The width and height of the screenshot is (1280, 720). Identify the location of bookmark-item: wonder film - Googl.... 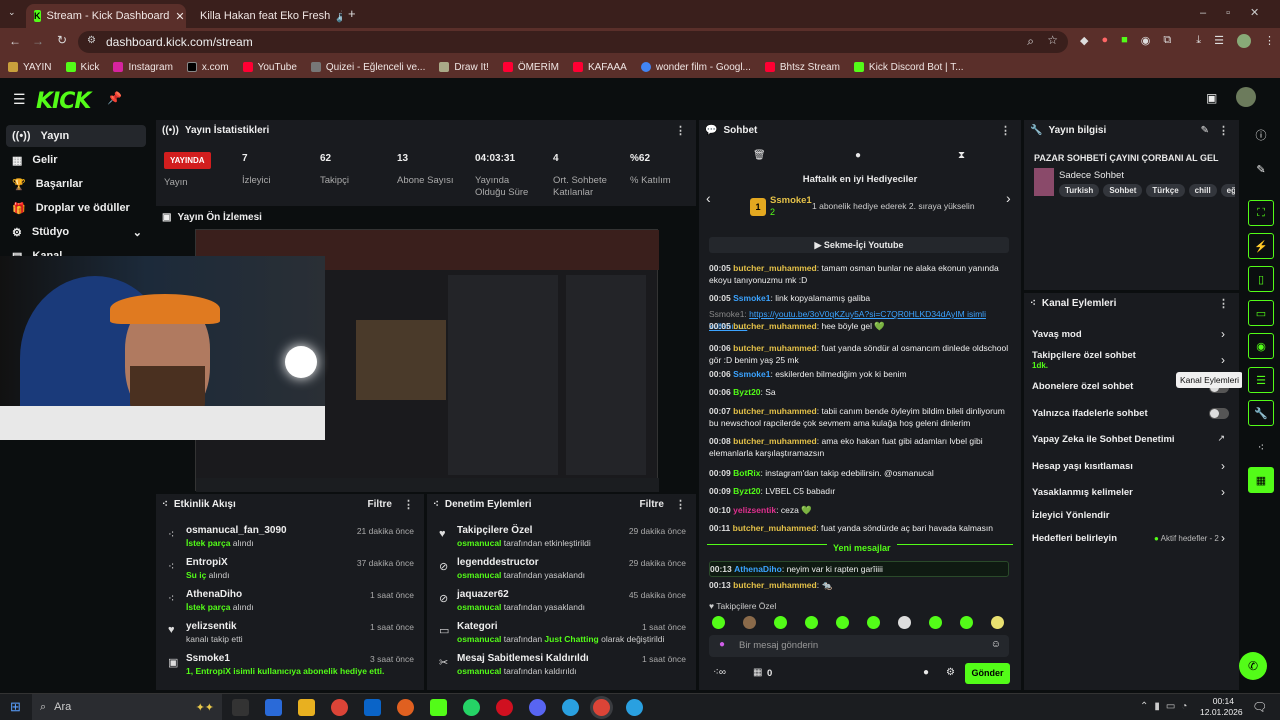
(695, 67).